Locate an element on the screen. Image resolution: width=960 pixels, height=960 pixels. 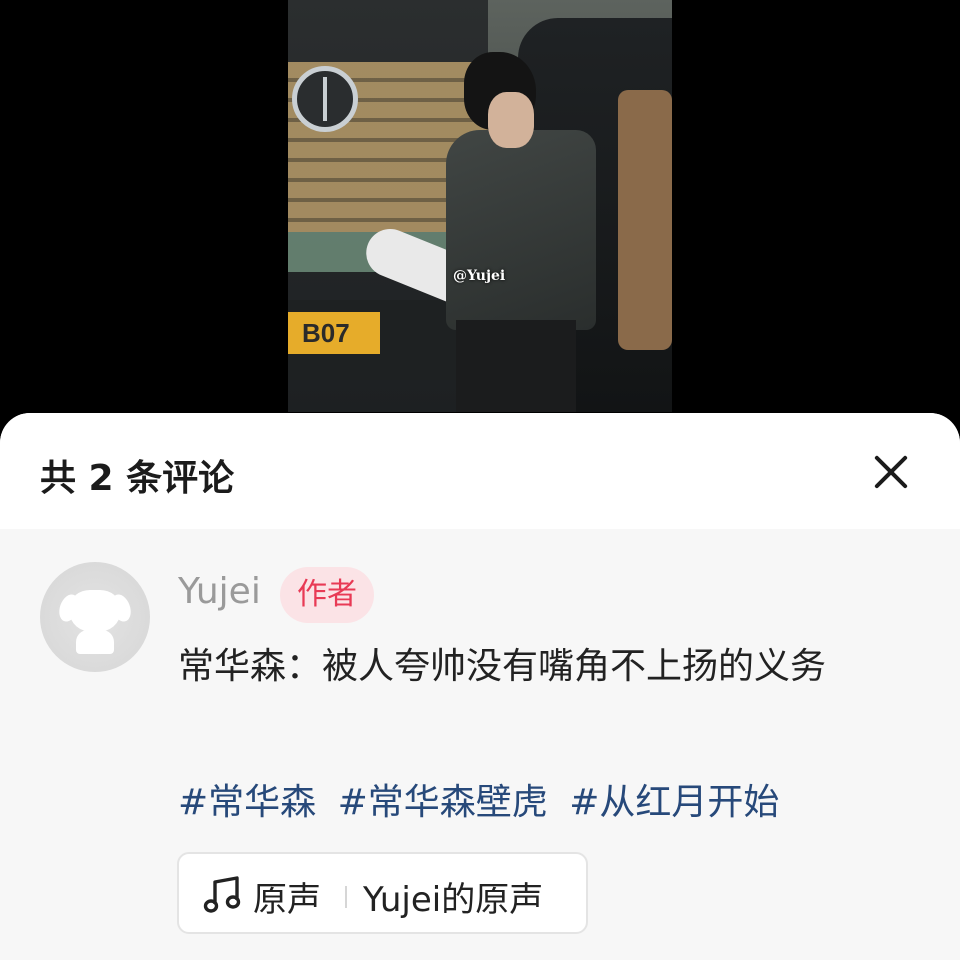
comment-username: Yujei is located at coordinates (219, 591).